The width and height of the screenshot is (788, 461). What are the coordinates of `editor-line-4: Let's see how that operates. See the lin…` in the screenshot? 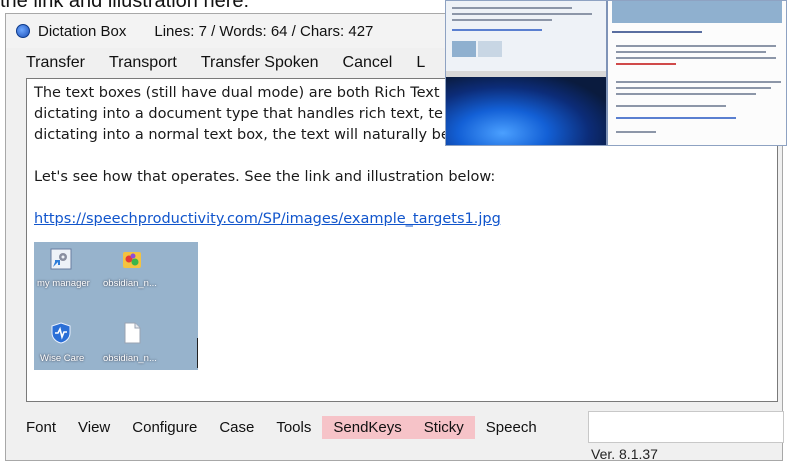 It's located at (265, 177).